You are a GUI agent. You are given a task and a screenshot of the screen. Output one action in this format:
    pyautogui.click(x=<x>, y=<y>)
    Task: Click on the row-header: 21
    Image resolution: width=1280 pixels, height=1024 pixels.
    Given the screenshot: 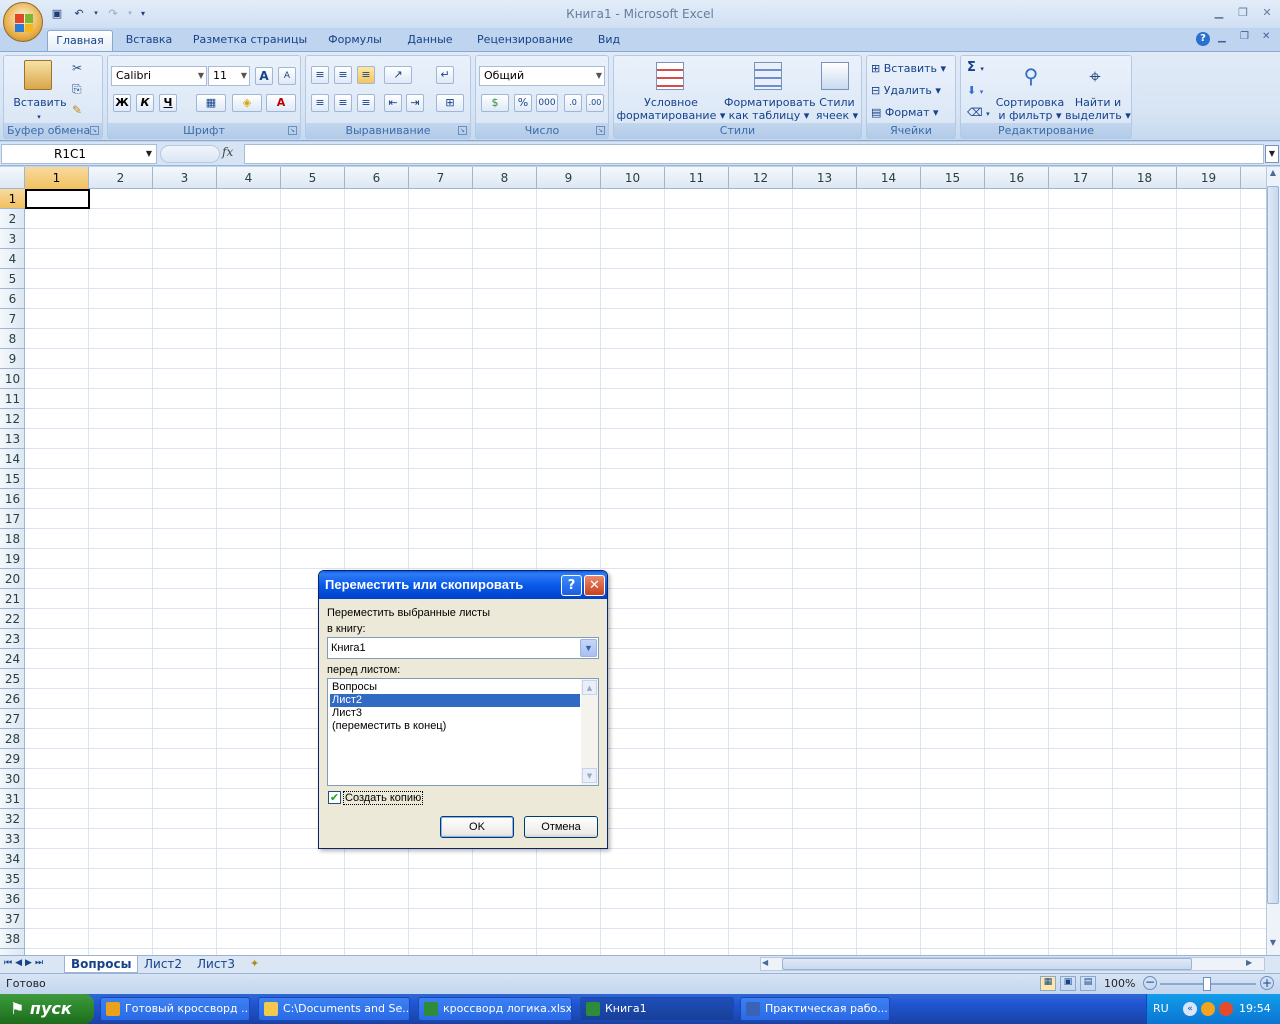 What is the action you would take?
    pyautogui.click(x=12, y=599)
    